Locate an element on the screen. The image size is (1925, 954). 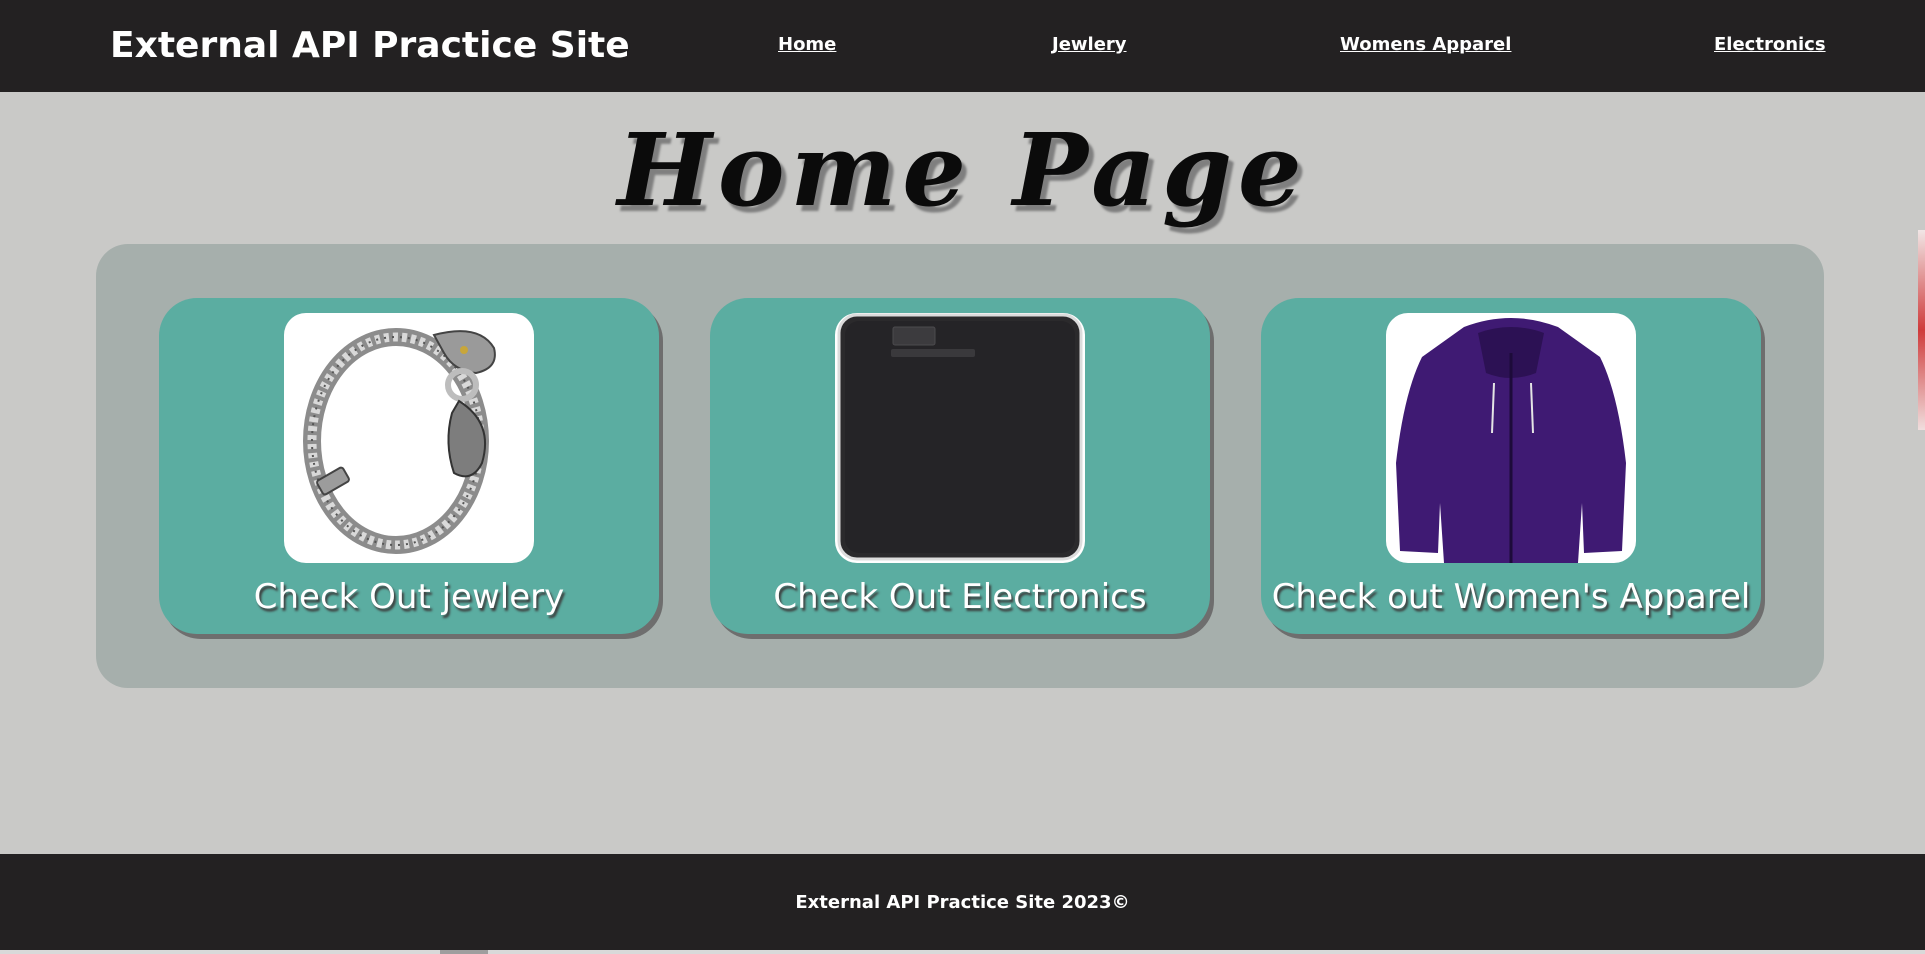
nav-link-electronics: Electronics is located at coordinates (1770, 44).